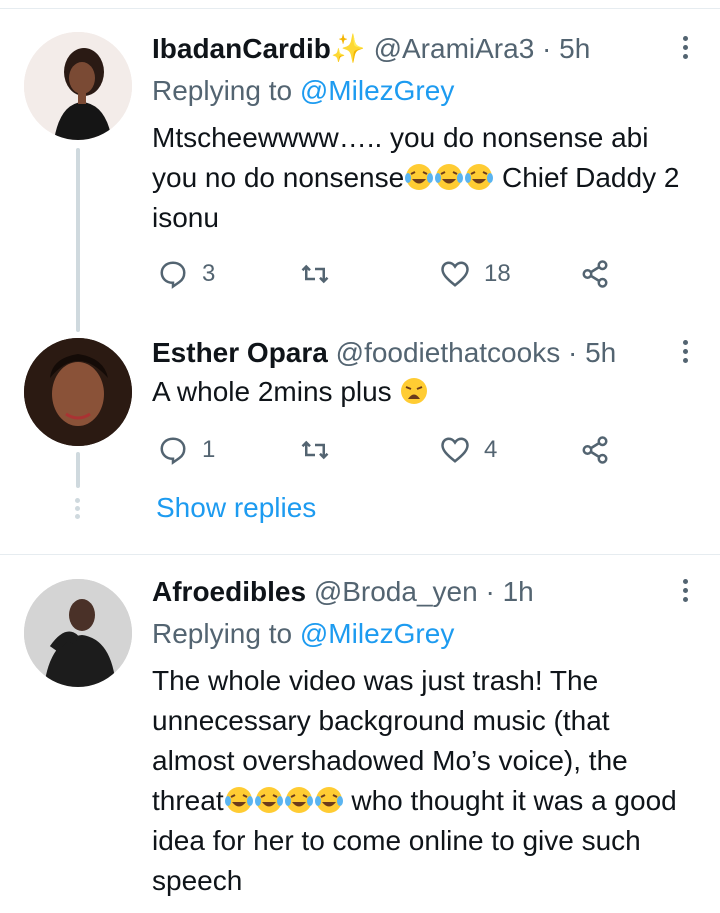 This screenshot has width=720, height=913. I want to click on tweet-text-part: A whole 2mins plus, so click(272, 391).